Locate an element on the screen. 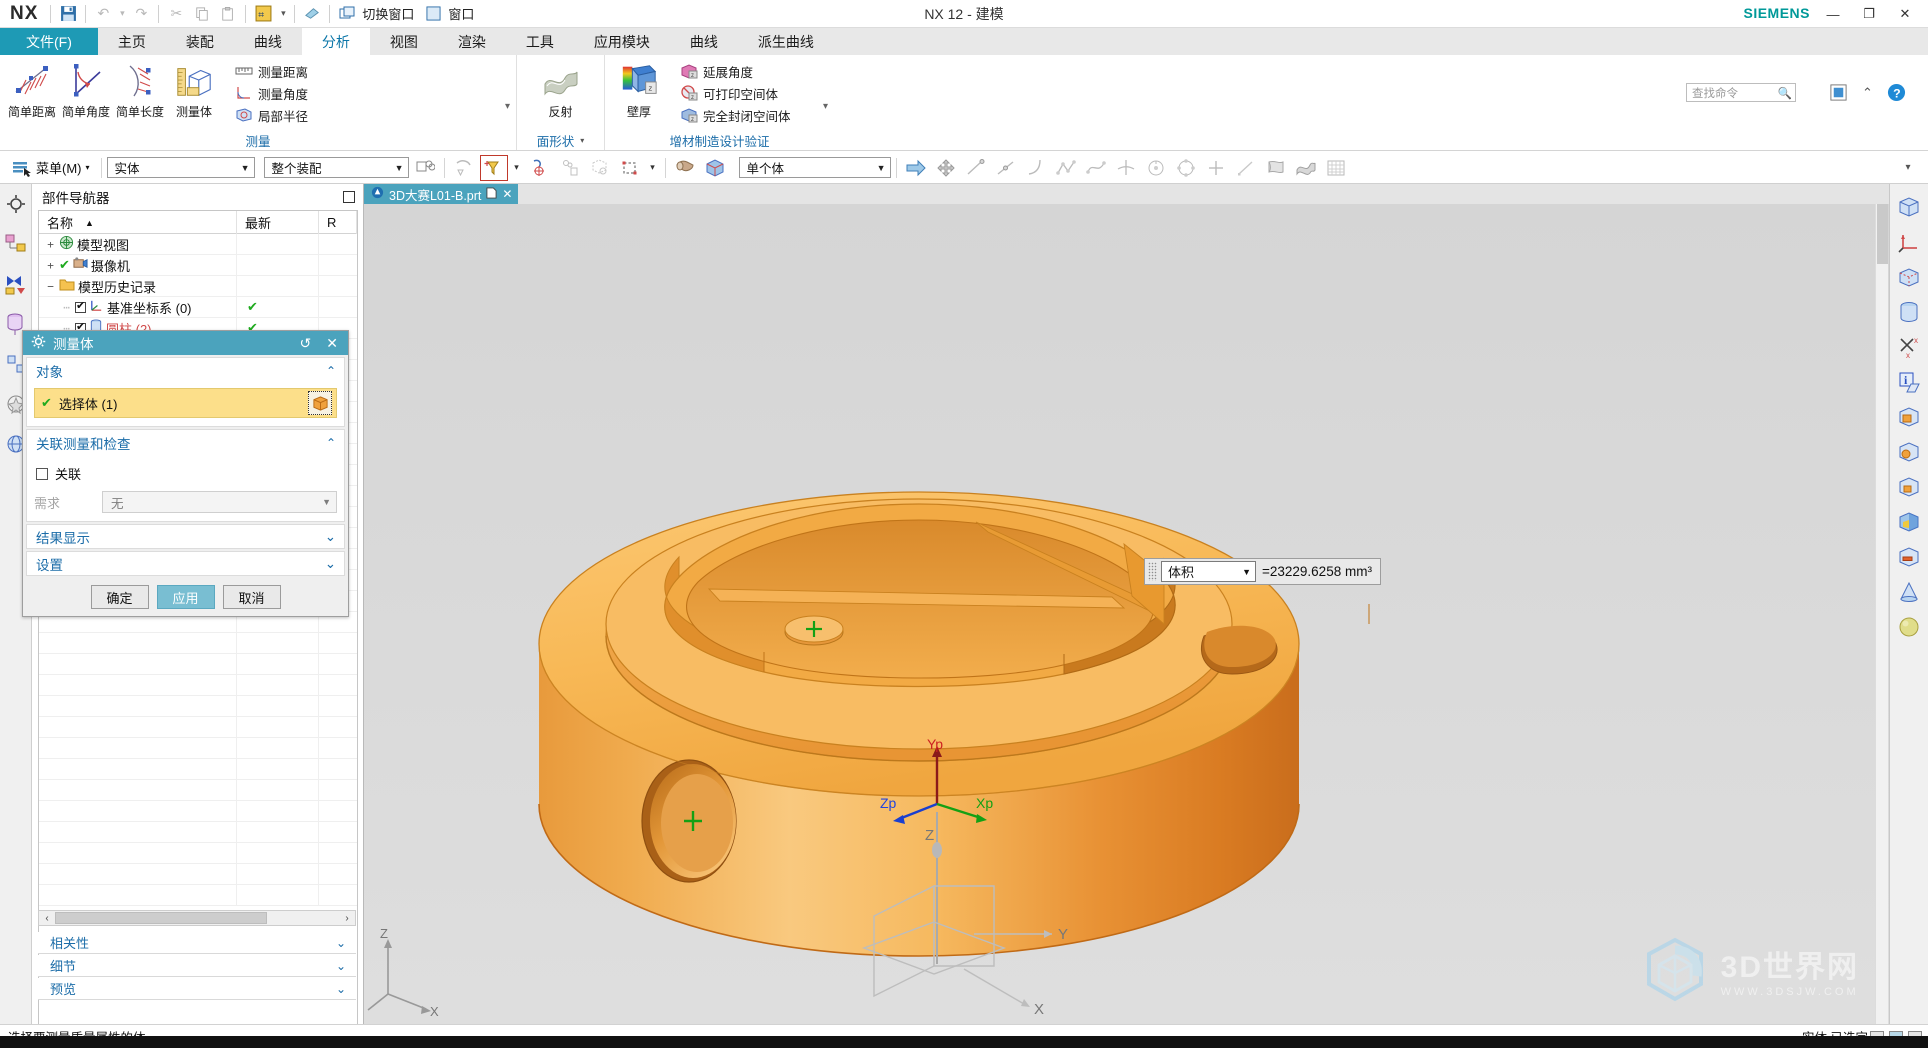 This screenshot has width=1928, height=1048. body-slot-icon is located at coordinates (1909, 557).